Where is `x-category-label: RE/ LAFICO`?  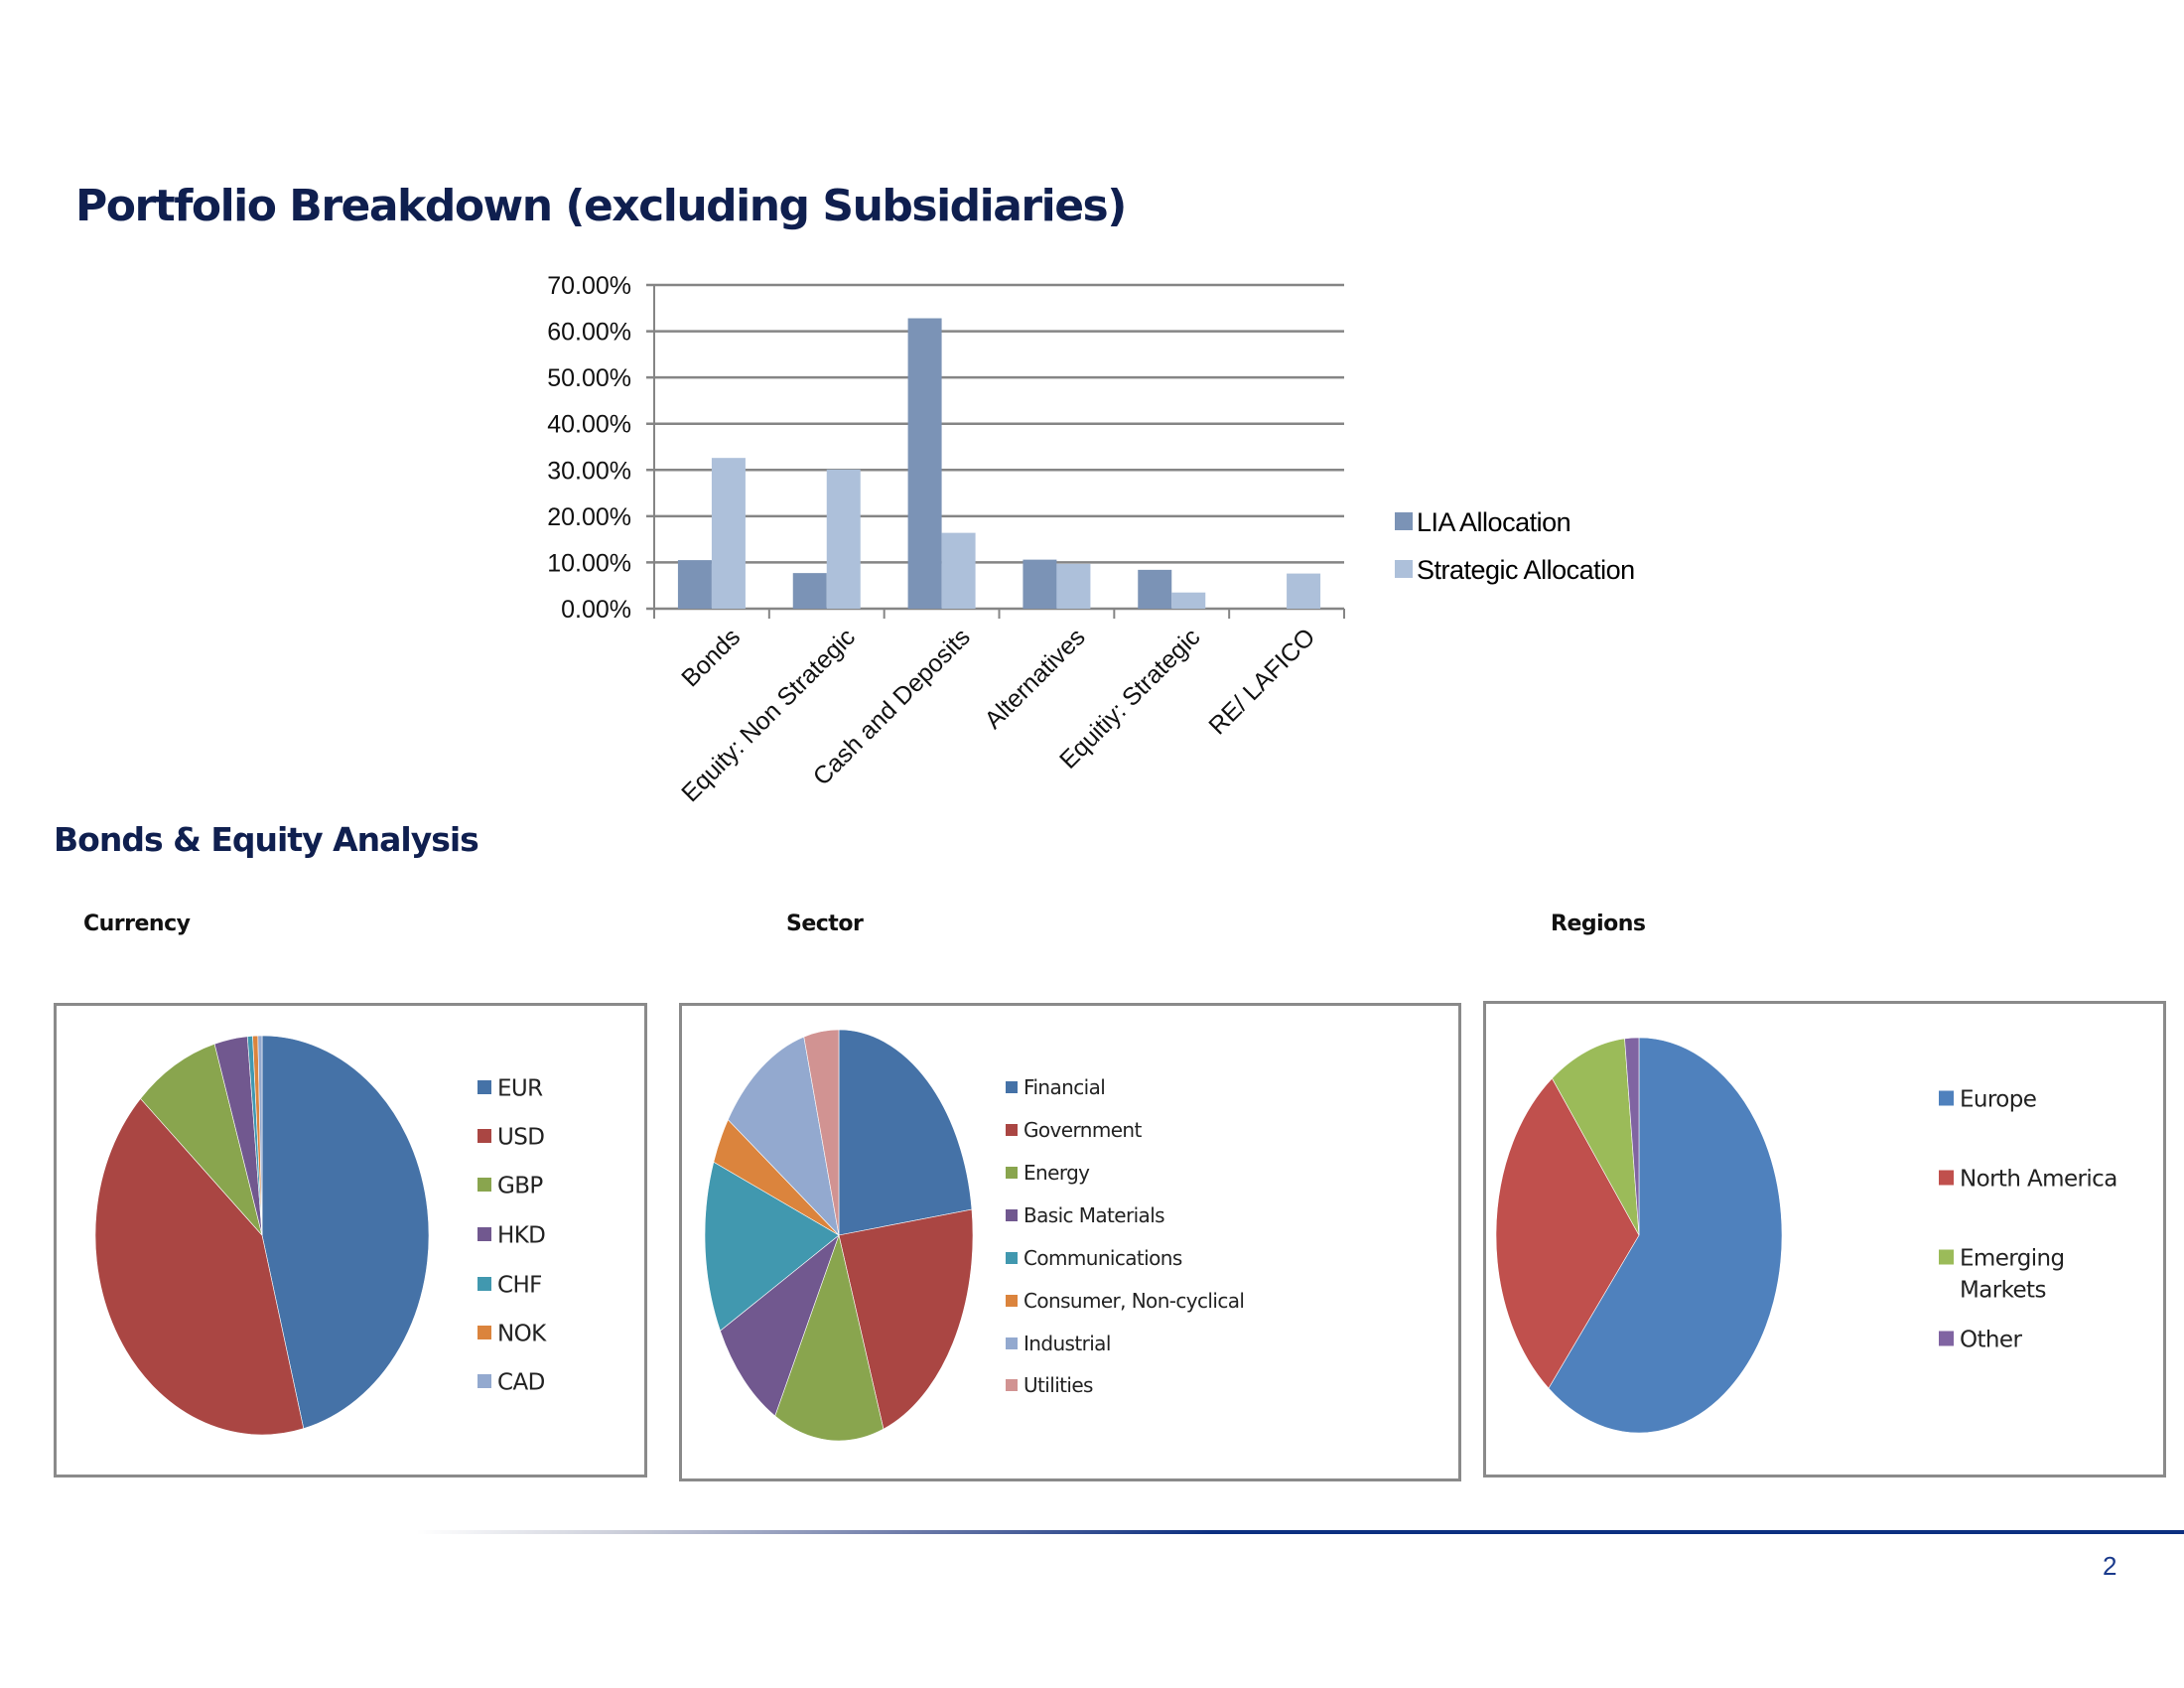 x-category-label: RE/ LAFICO is located at coordinates (1261, 681).